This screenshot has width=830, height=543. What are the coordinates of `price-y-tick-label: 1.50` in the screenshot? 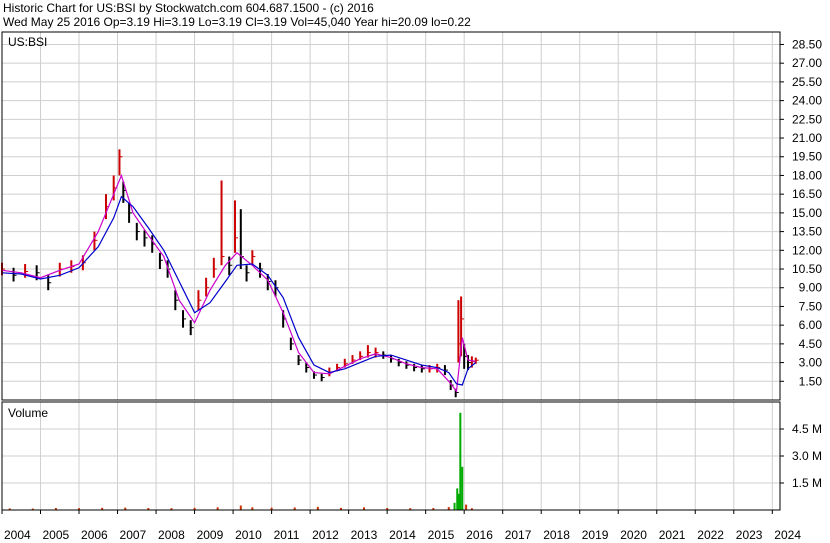 It's located at (811, 381).